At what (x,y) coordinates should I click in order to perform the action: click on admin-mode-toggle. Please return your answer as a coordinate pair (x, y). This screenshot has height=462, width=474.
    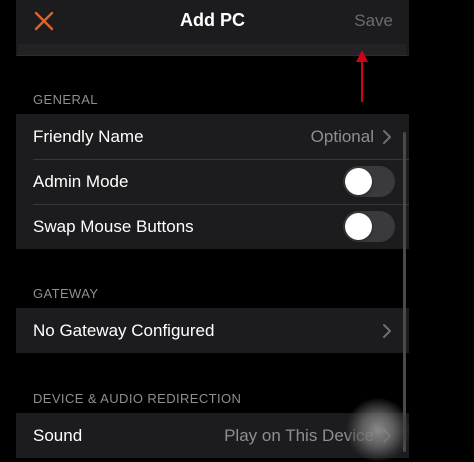
    Looking at the image, I should click on (369, 181).